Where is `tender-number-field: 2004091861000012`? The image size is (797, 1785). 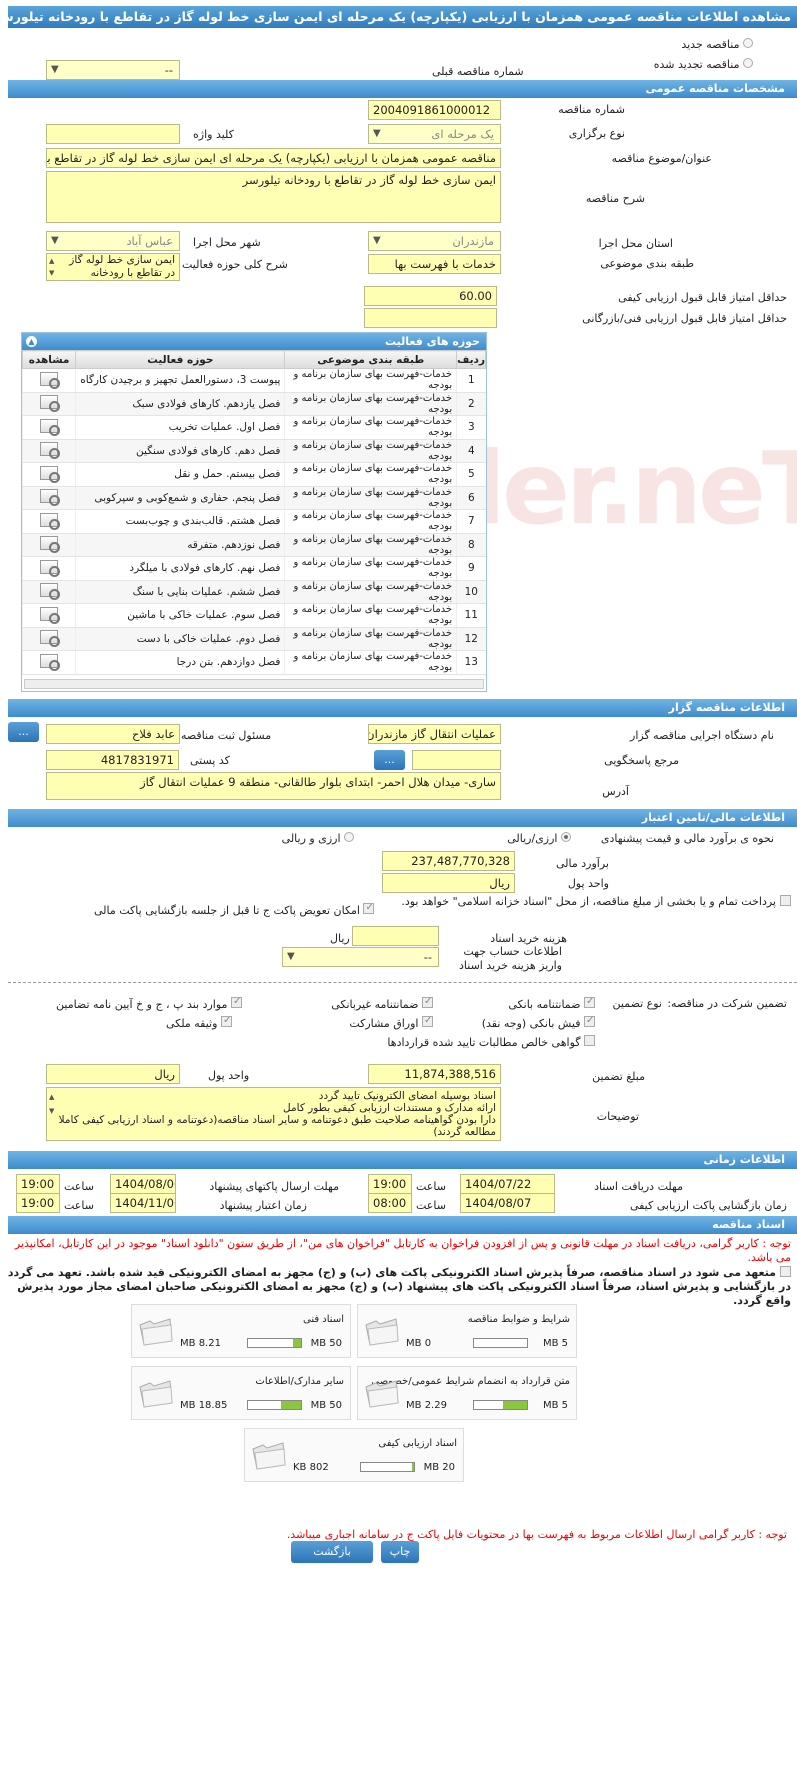 tender-number-field: 2004091861000012 is located at coordinates (434, 110).